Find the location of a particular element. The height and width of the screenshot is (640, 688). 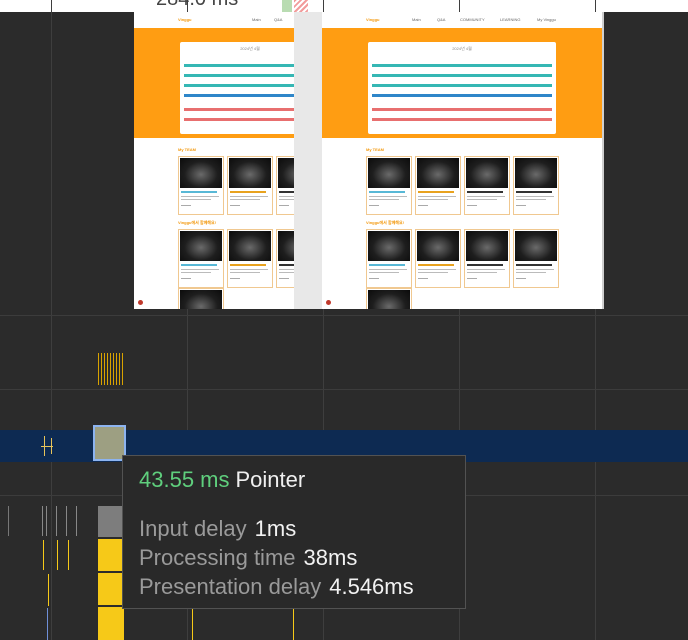

preview-nav-item: COMMUNITY is located at coordinates (472, 19).